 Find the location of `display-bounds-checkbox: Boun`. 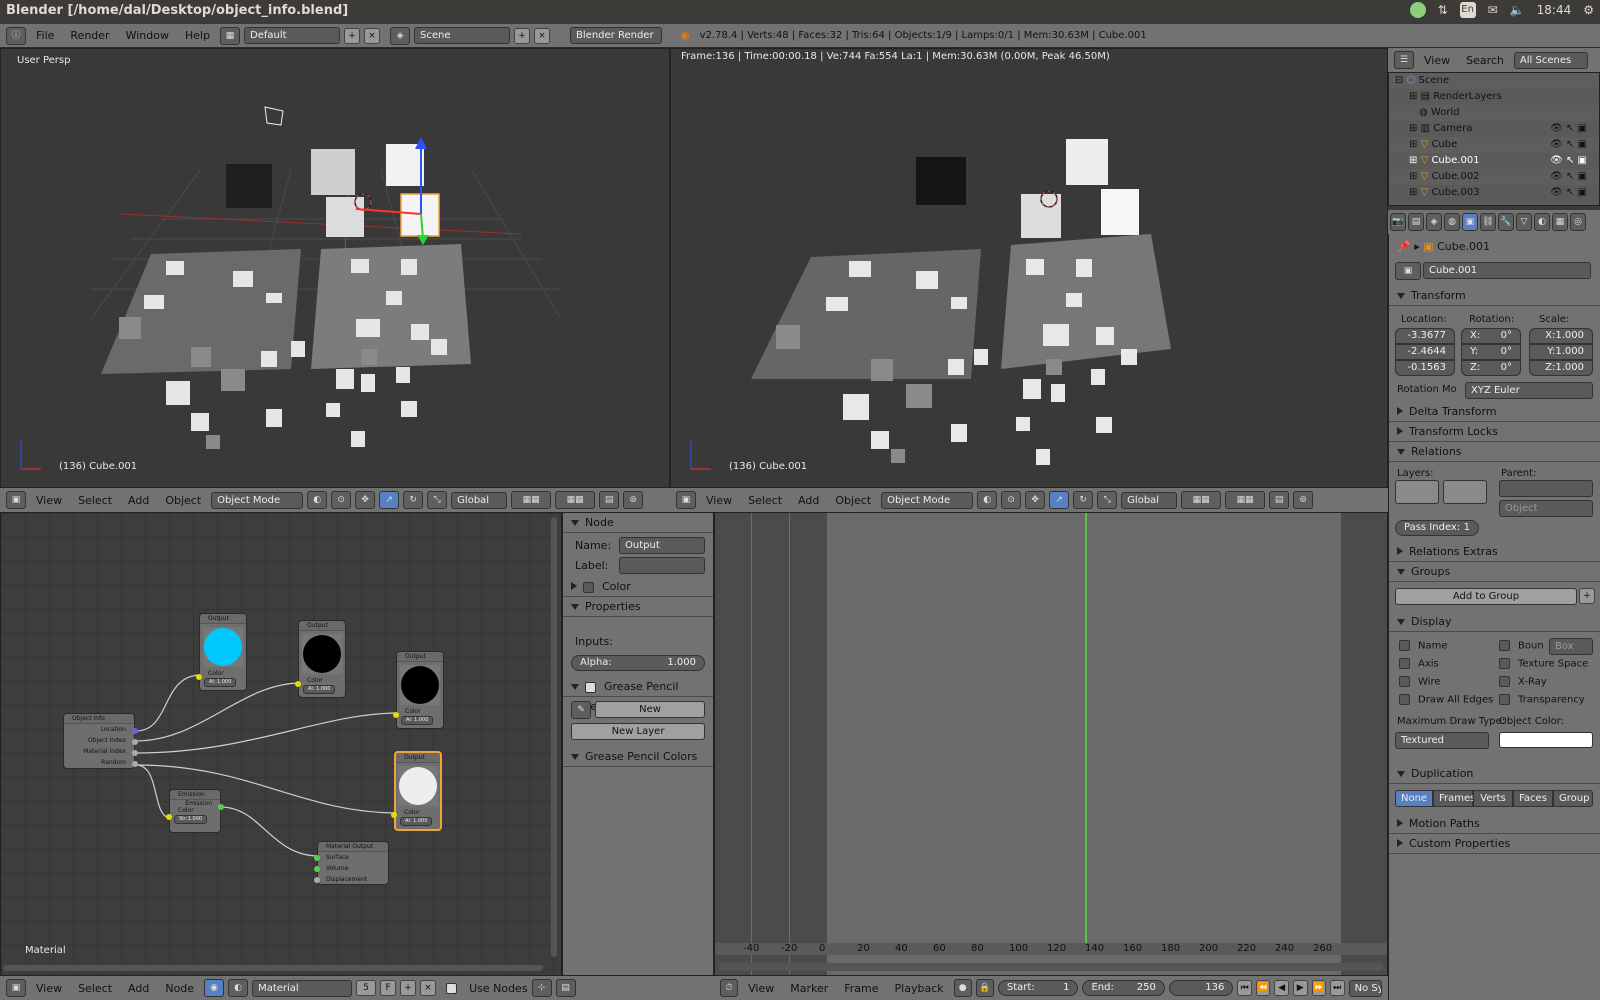

display-bounds-checkbox: Boun is located at coordinates (1521, 646).